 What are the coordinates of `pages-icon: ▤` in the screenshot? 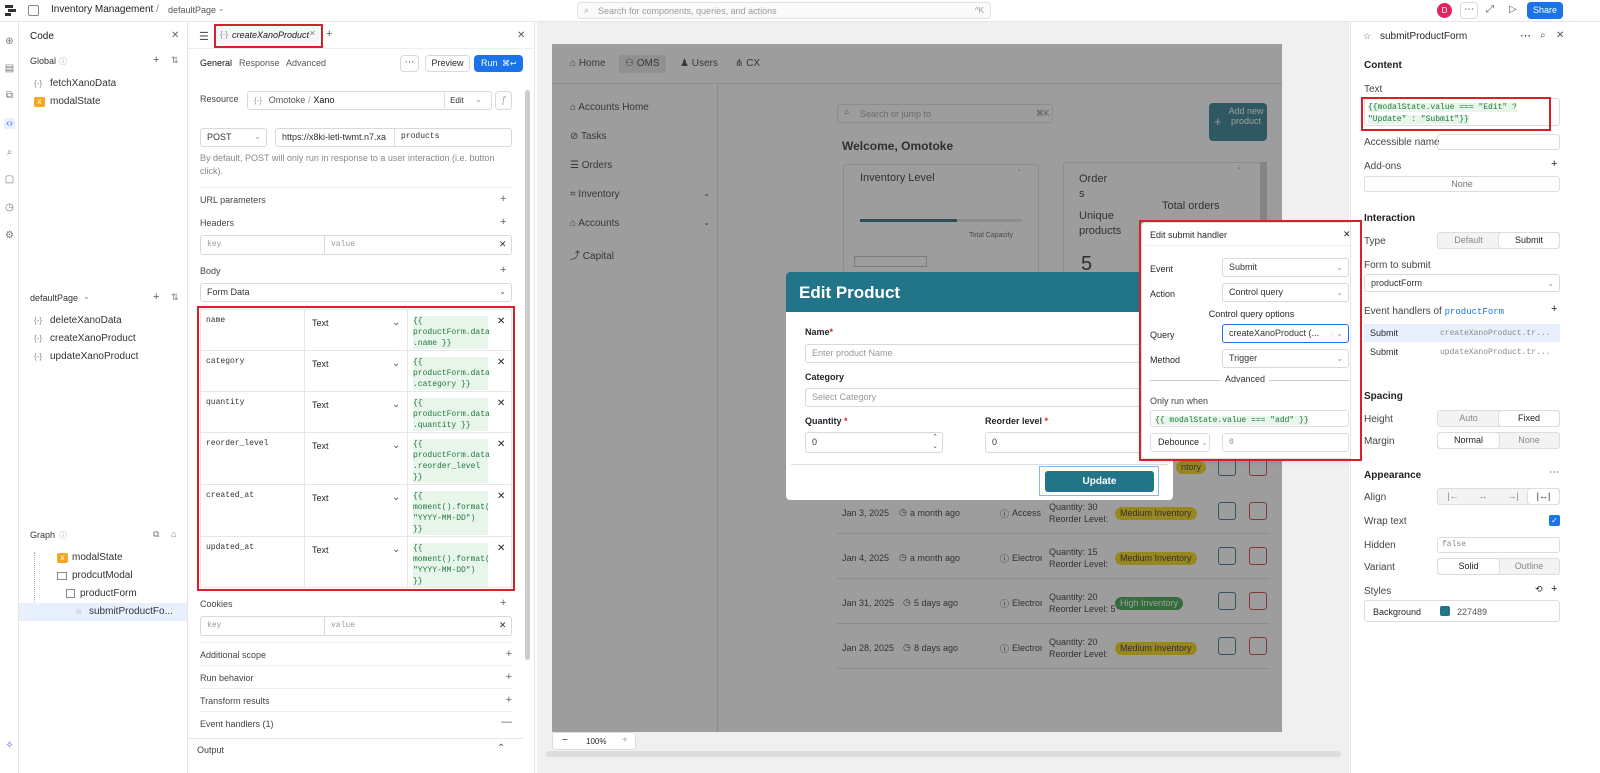 It's located at (9, 68).